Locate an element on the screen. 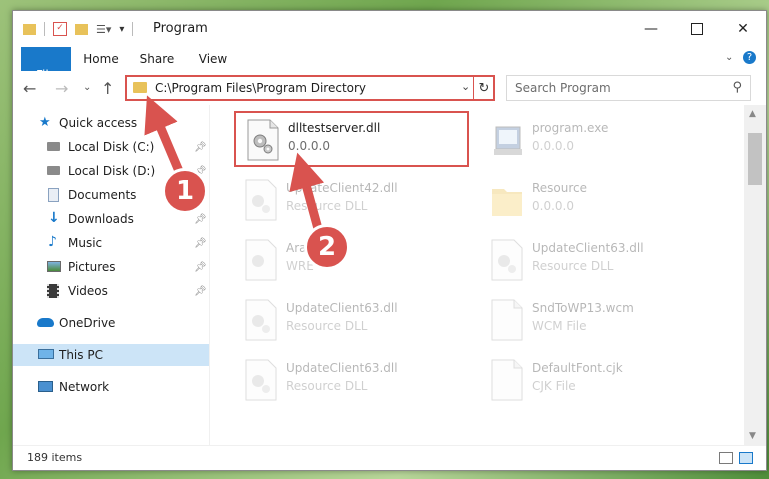 Image resolution: width=769 pixels, height=479 pixels. details-view-icon is located at coordinates (726, 458).